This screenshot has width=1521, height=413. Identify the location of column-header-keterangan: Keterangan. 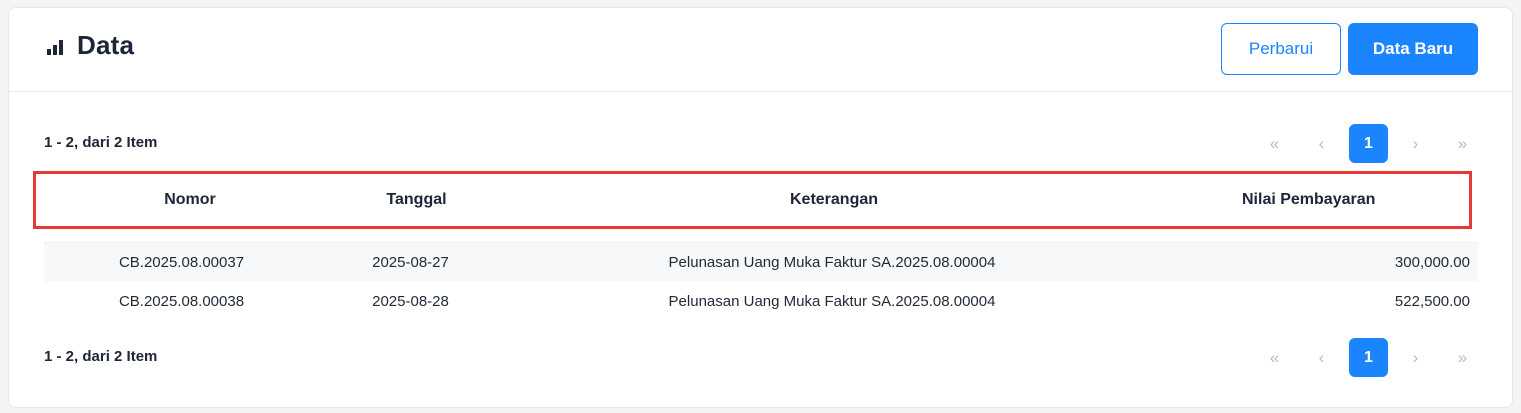
(834, 200).